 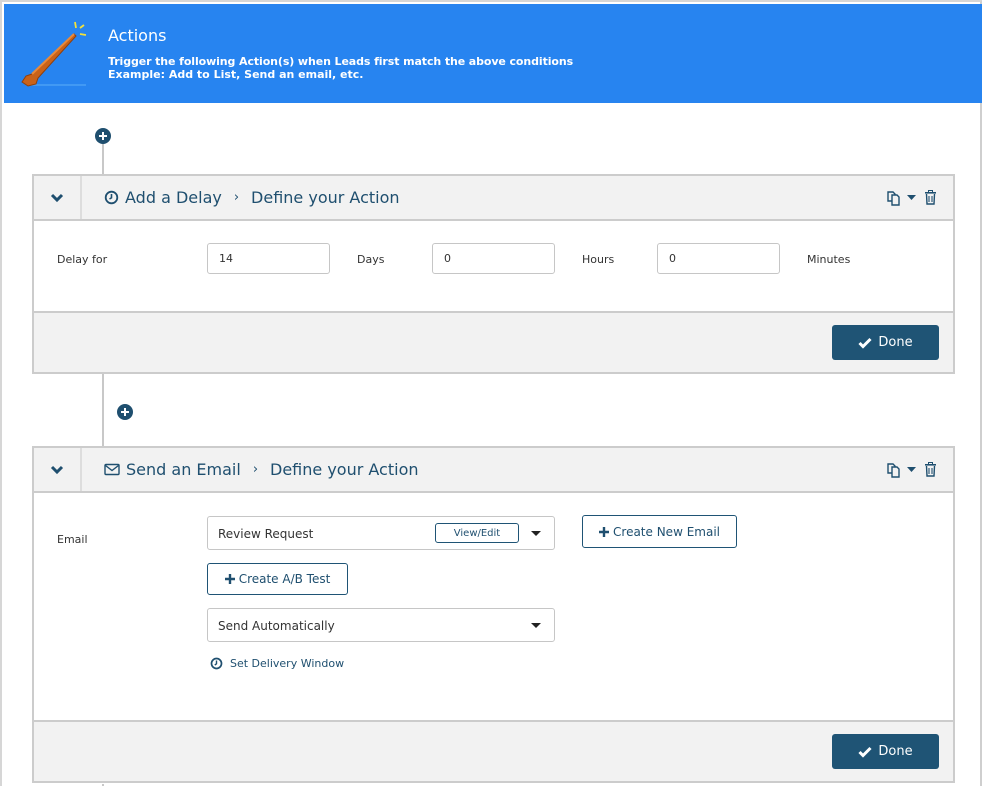 I want to click on set-delivery-window-label: Set Delivery Window, so click(x=287, y=663).